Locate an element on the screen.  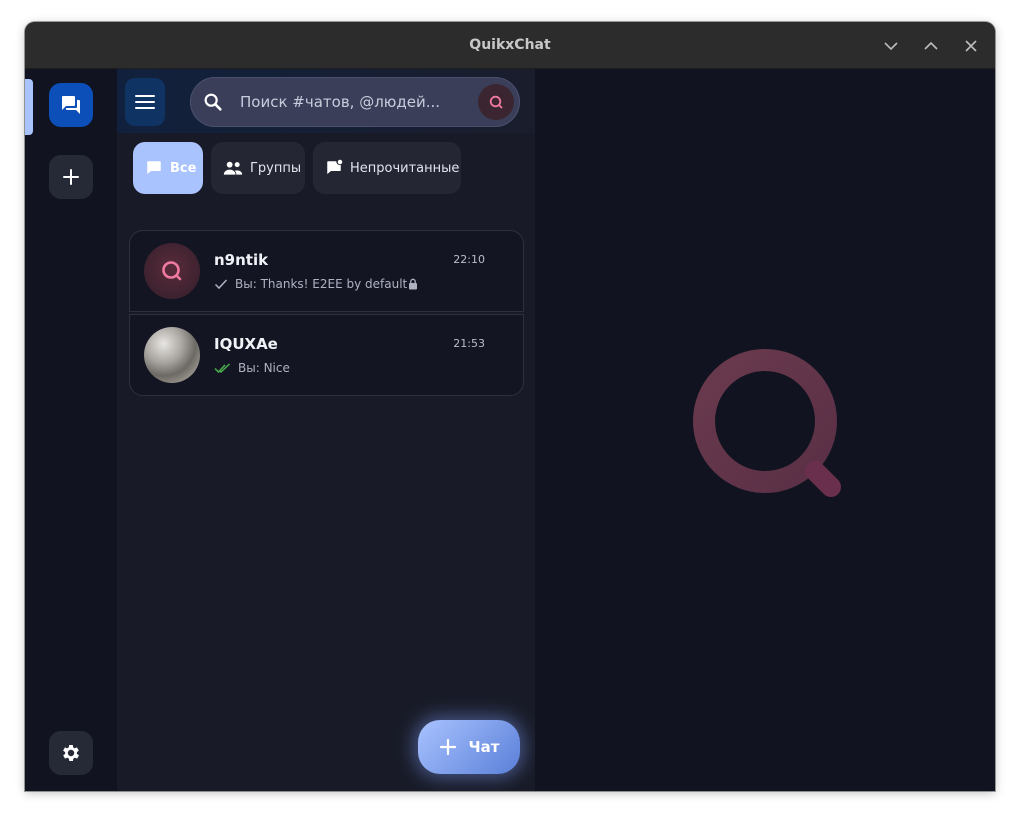
close-icon is located at coordinates (971, 46).